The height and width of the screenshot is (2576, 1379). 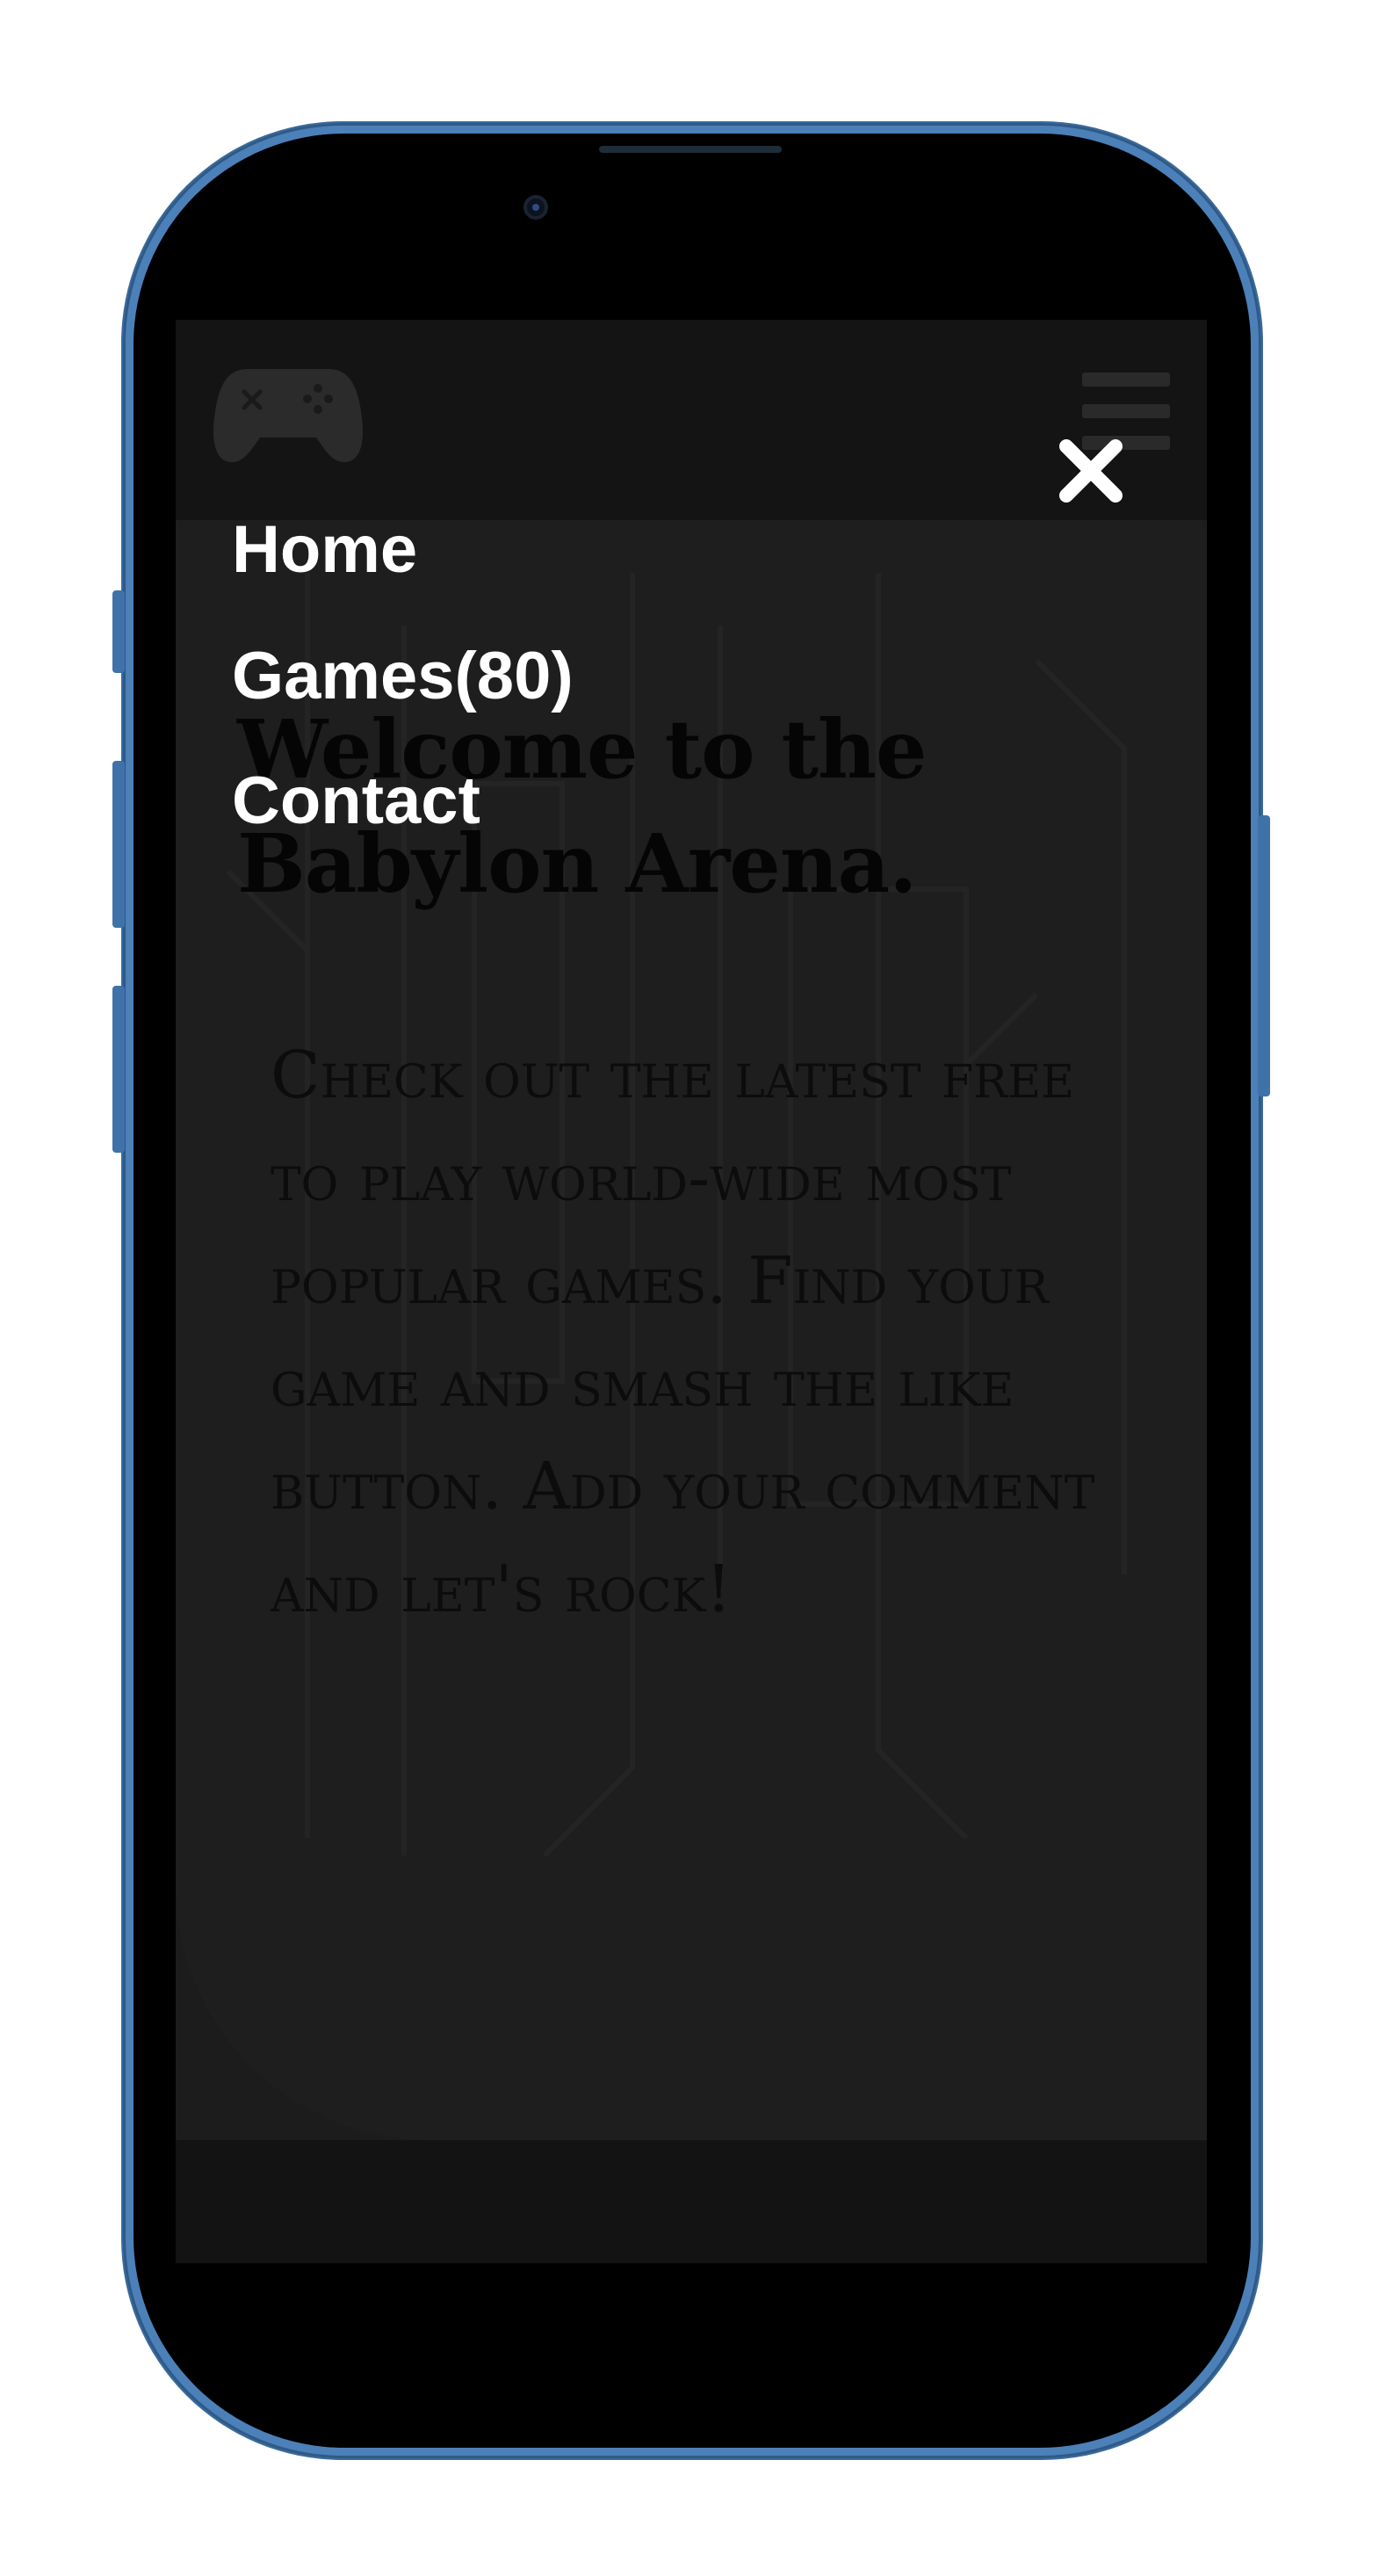 What do you see at coordinates (356, 801) in the screenshot?
I see `nav-item-contact: Contact` at bounding box center [356, 801].